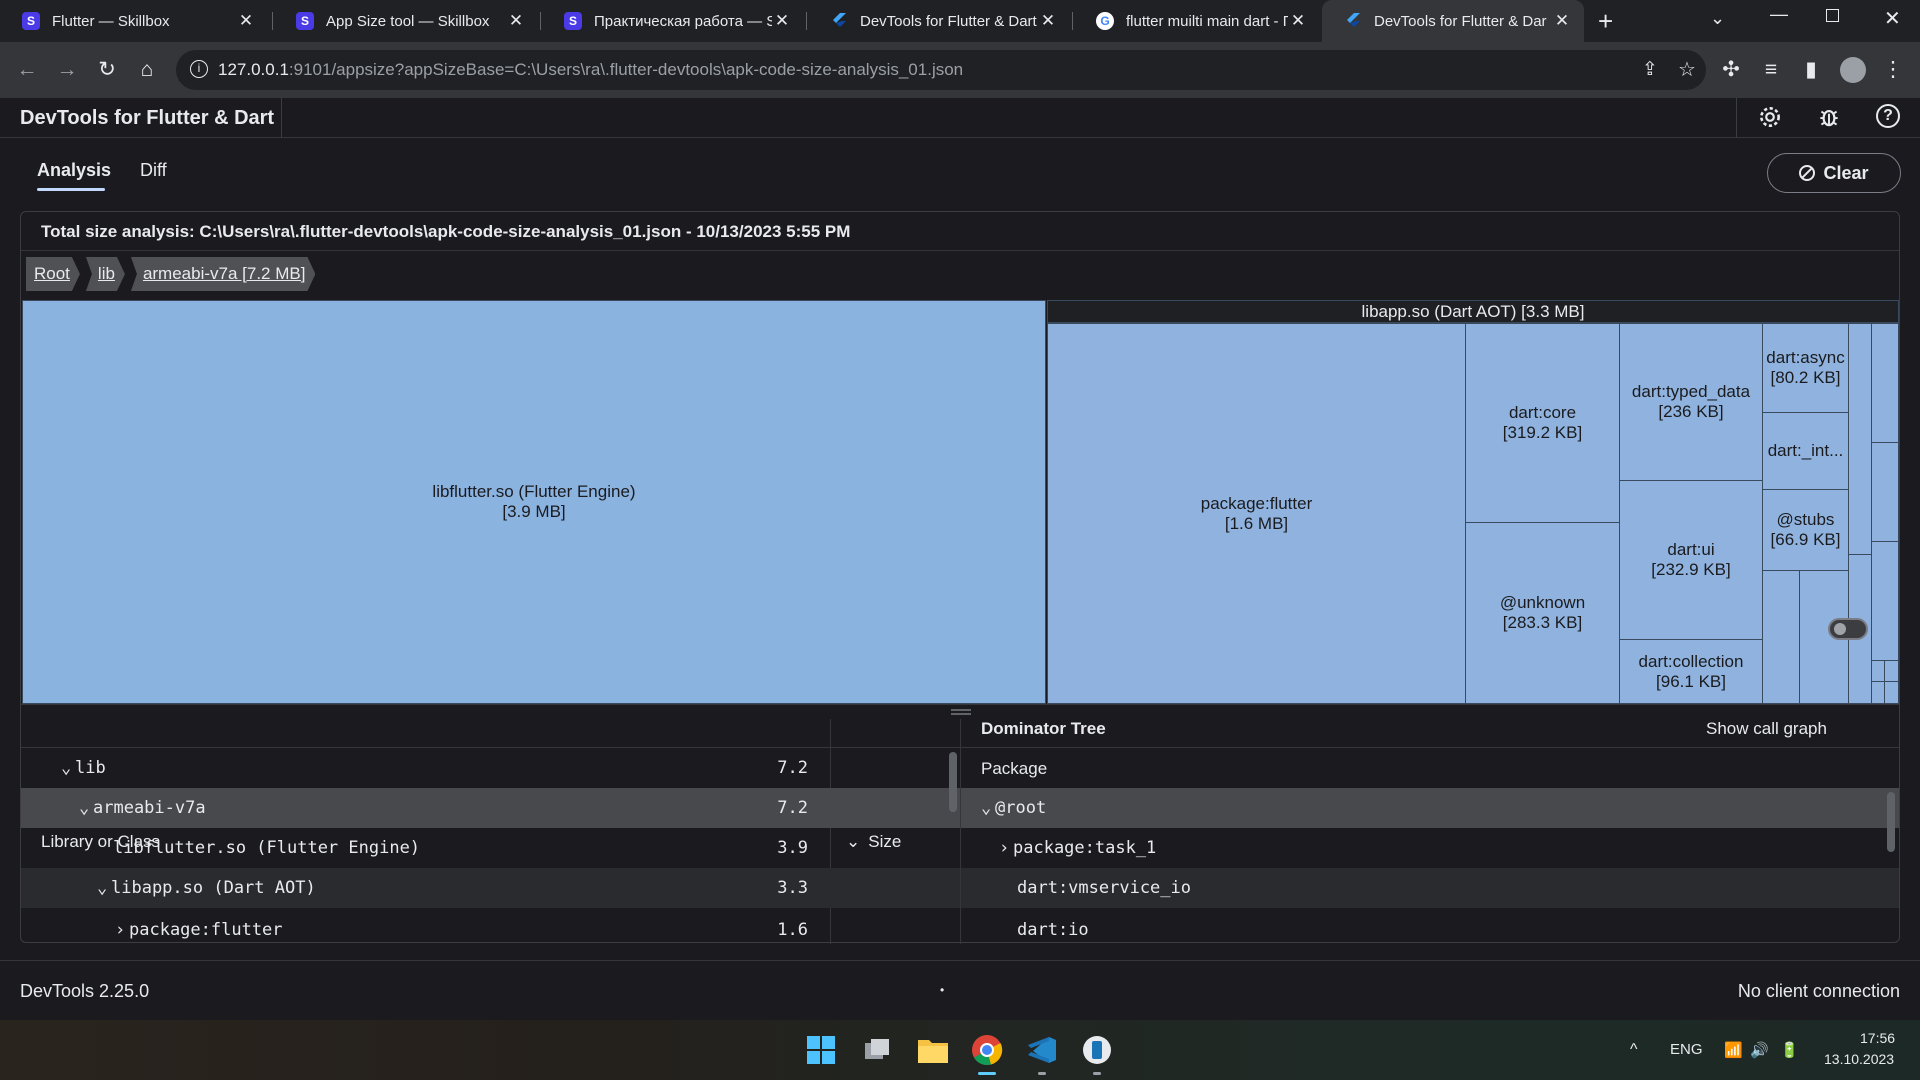  What do you see at coordinates (1779, 14) in the screenshot?
I see `minimize-icon: —` at bounding box center [1779, 14].